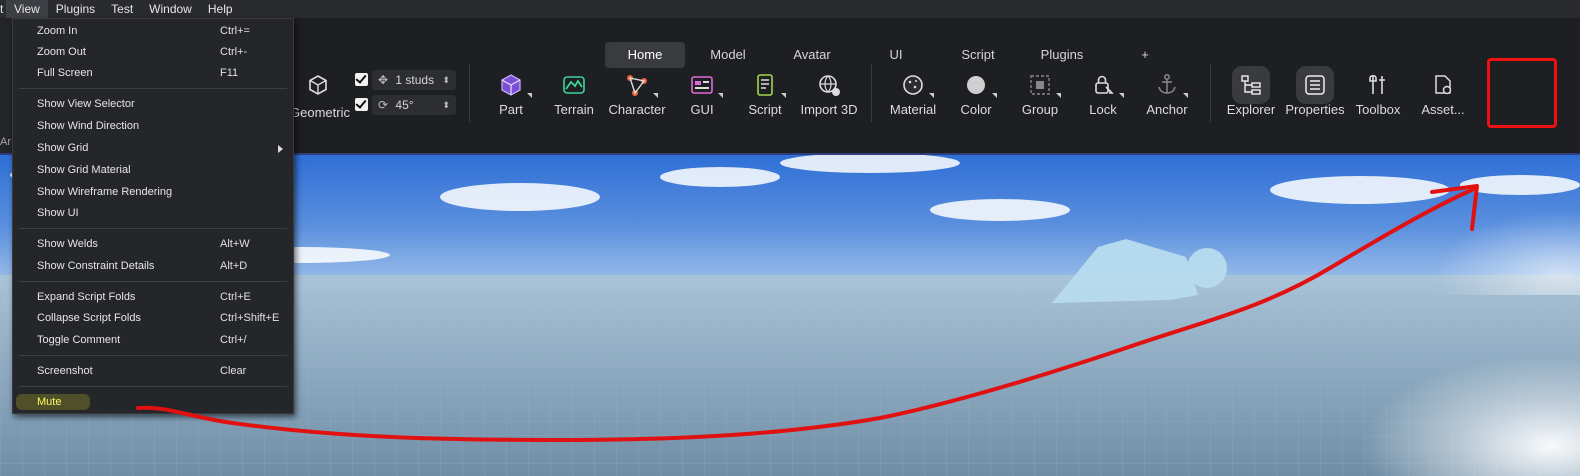  What do you see at coordinates (153, 244) in the screenshot?
I see `menu-show-welds: Show Welds Alt+W` at bounding box center [153, 244].